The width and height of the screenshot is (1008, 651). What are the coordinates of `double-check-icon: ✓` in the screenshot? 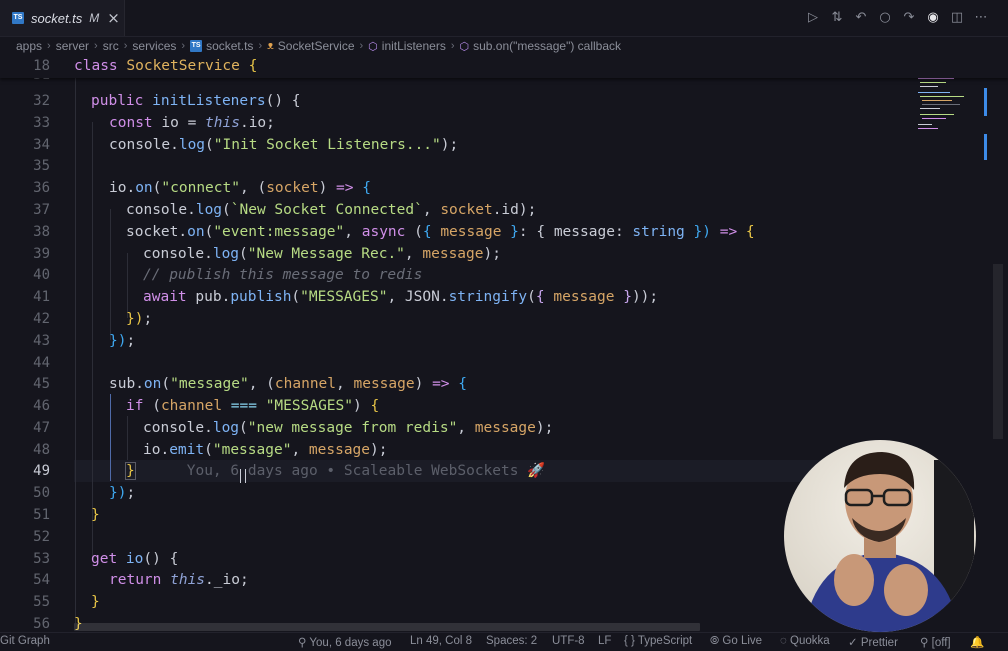 It's located at (854, 643).